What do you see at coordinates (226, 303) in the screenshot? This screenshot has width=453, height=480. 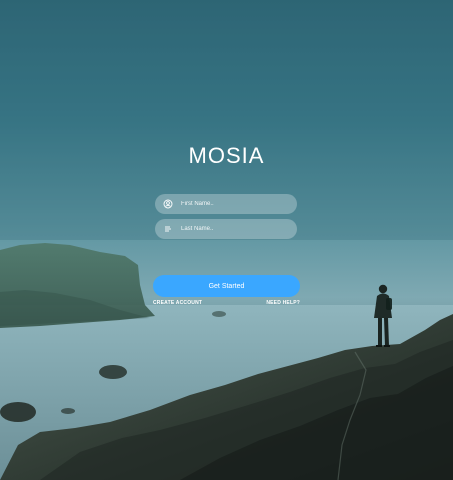 I see `secondary-links: CREATE ACCOUNT NEED HELP?` at bounding box center [226, 303].